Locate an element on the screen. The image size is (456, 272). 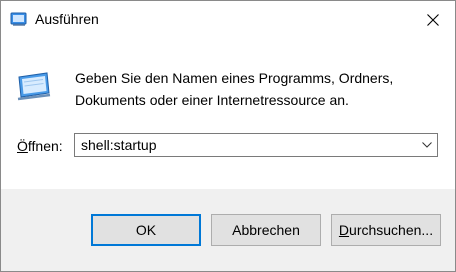
close-button is located at coordinates (432, 19).